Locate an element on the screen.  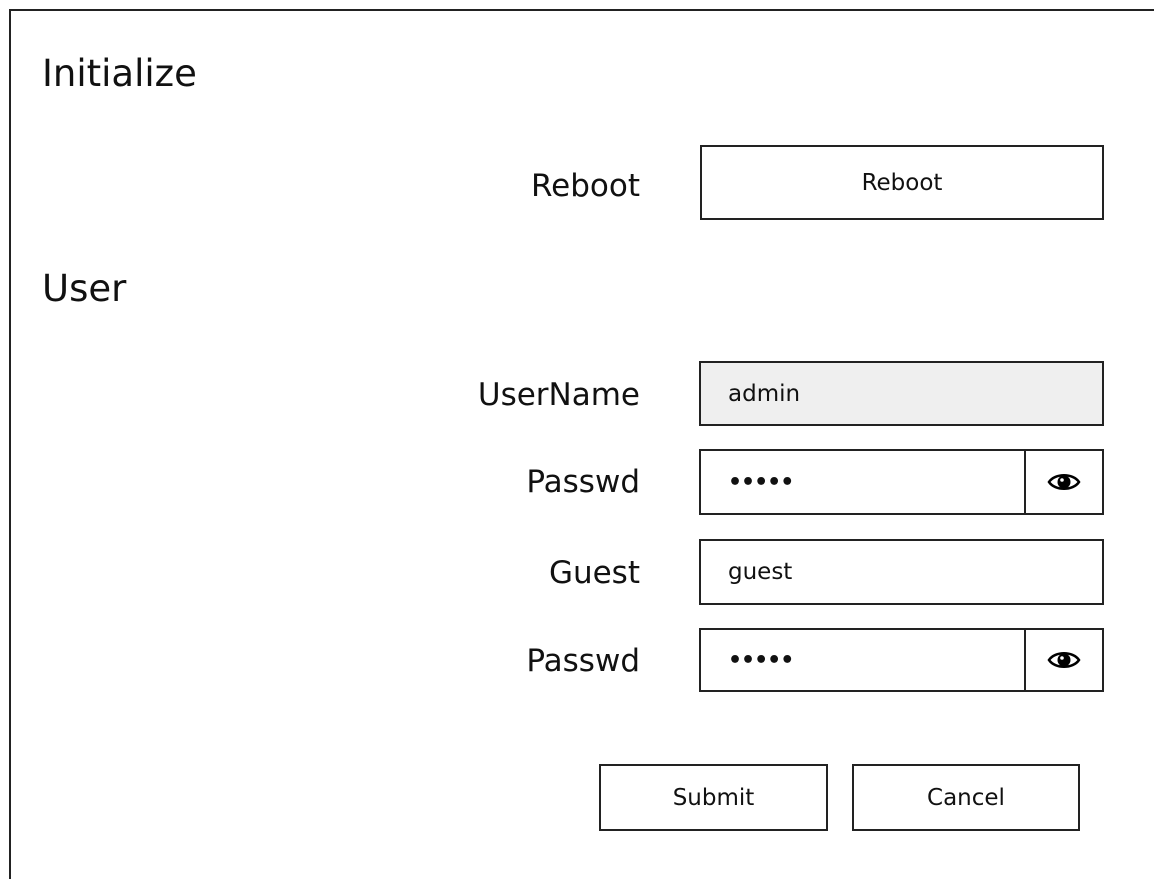
username-label: UserName is located at coordinates (558, 395).